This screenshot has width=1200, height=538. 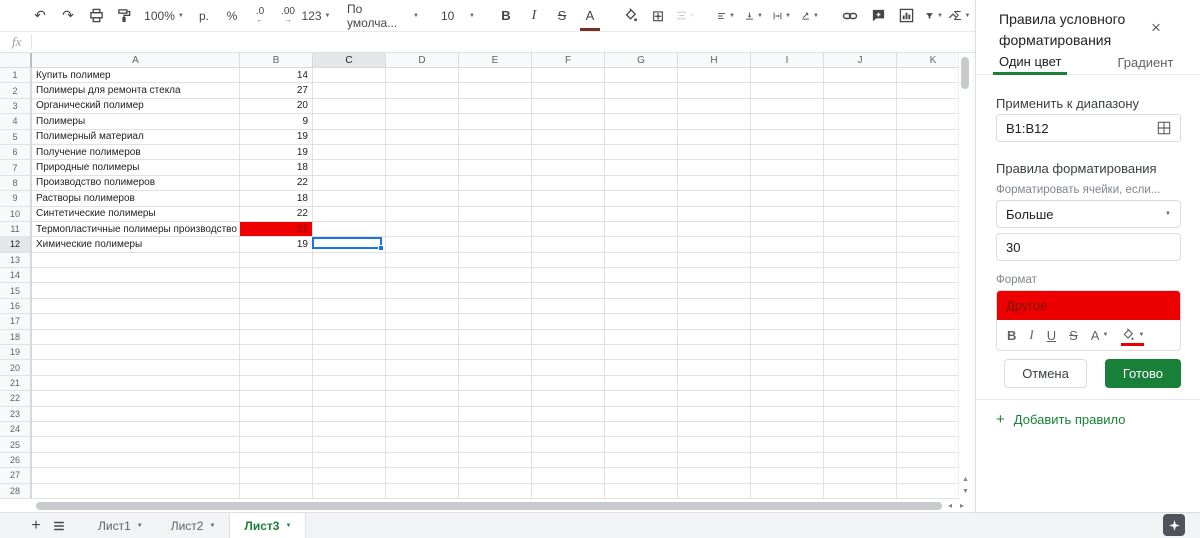 What do you see at coordinates (120, 525) in the screenshot?
I see `sheet-tab-лист1: Лист1 ▼` at bounding box center [120, 525].